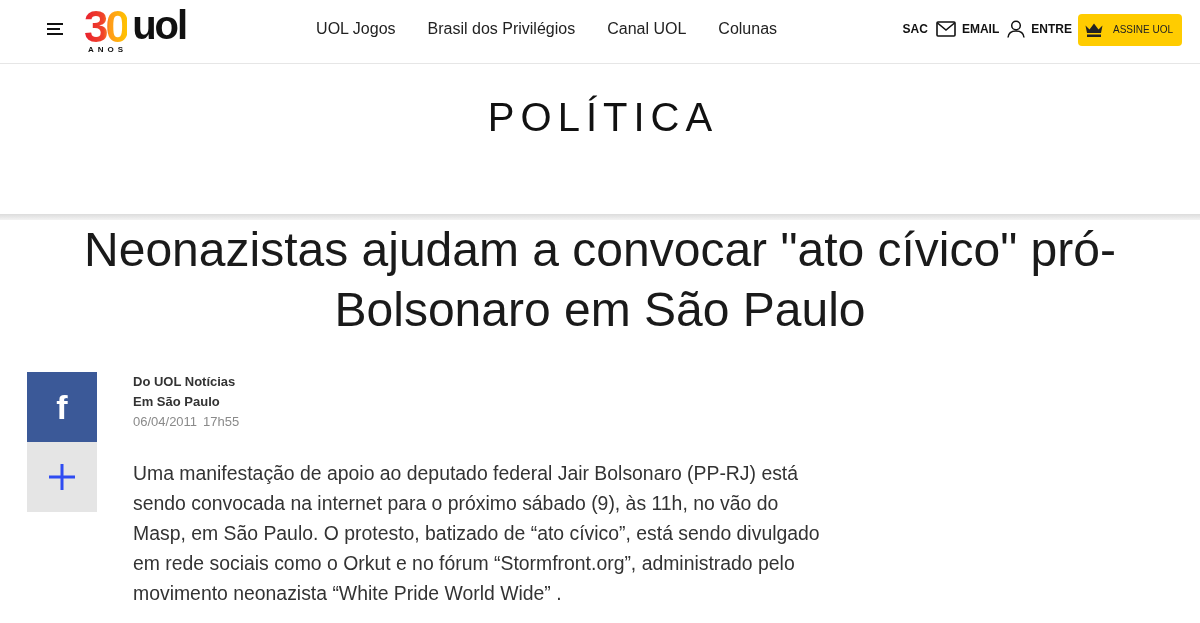  What do you see at coordinates (915, 28) in the screenshot?
I see `header-link: SAC` at bounding box center [915, 28].